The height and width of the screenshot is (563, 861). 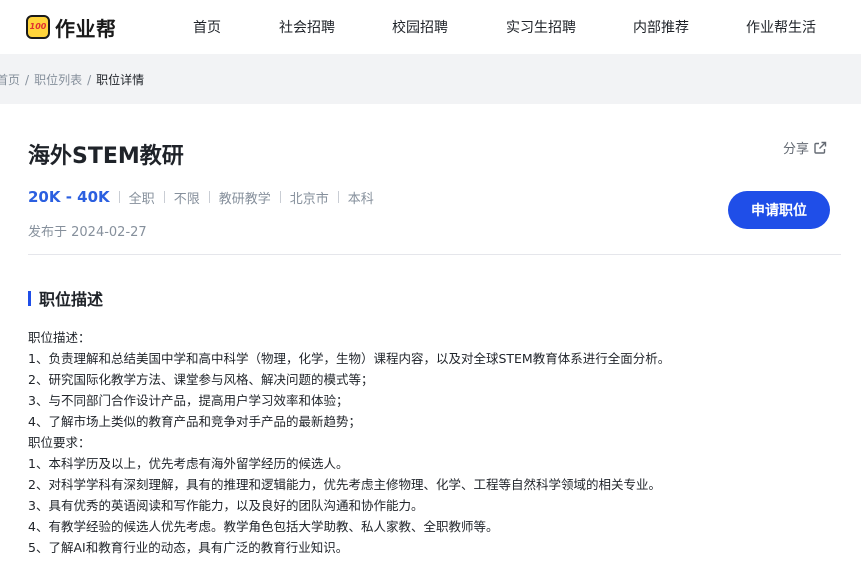 I want to click on tag-category: 教研教学, so click(x=244, y=199).